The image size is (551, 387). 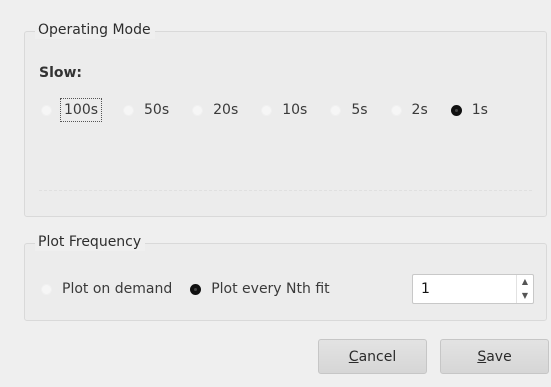 I want to click on radio-20s: 20s, so click(x=216, y=110).